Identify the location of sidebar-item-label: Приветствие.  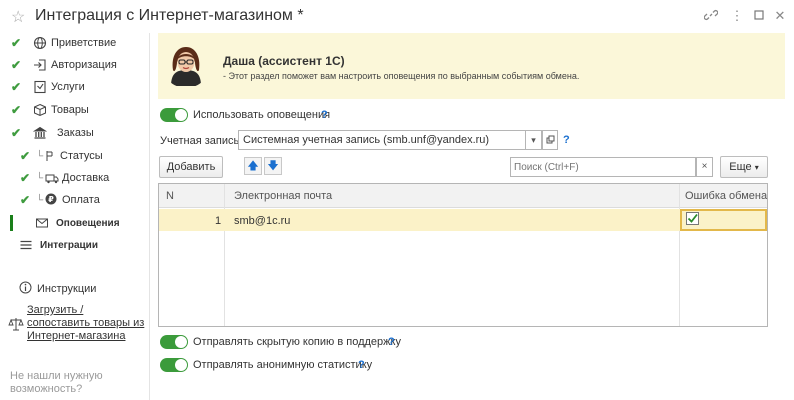
(84, 43).